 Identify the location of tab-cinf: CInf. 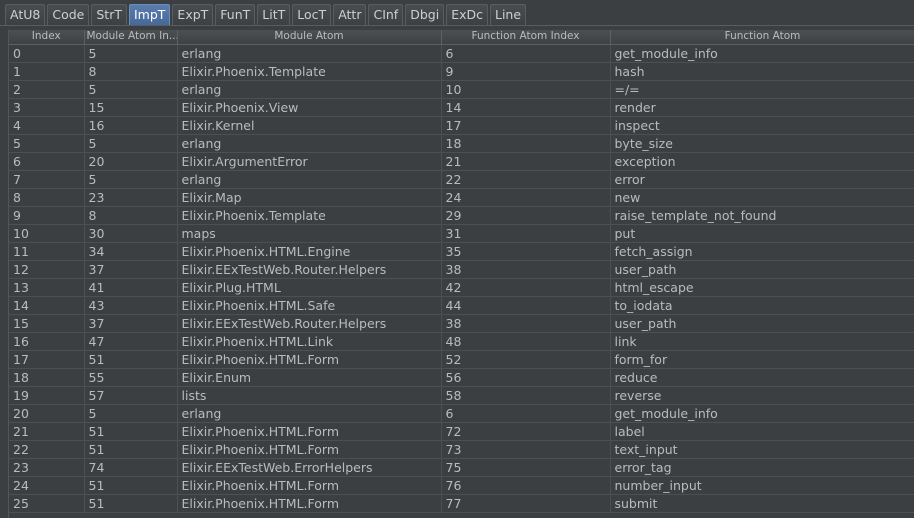
(386, 14).